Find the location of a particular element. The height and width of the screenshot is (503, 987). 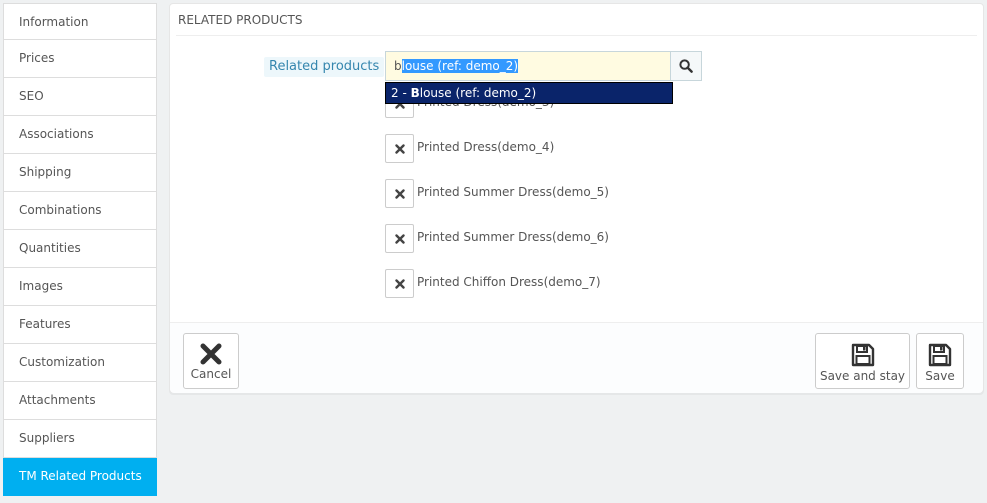

related-products-label: Related products is located at coordinates (324, 67).